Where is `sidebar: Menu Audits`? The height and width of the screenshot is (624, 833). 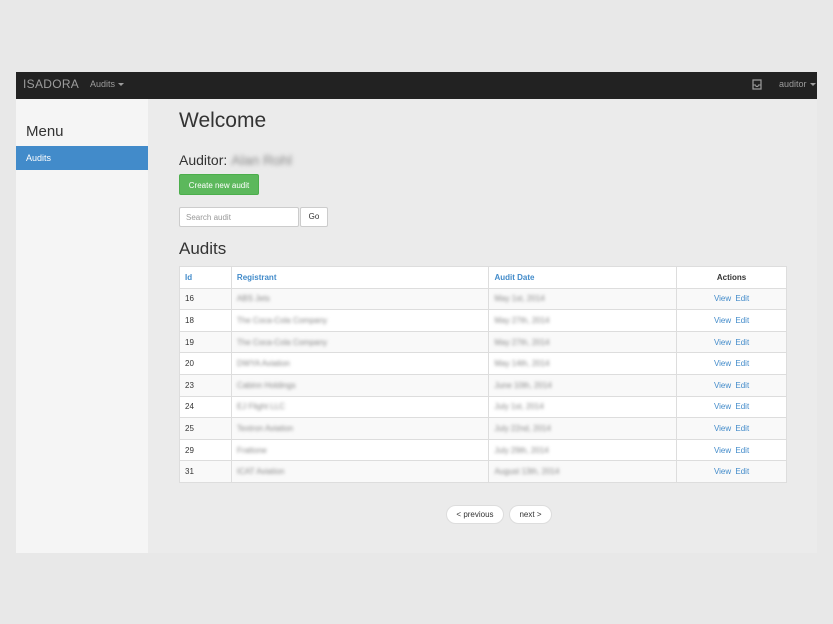 sidebar: Menu Audits is located at coordinates (82, 326).